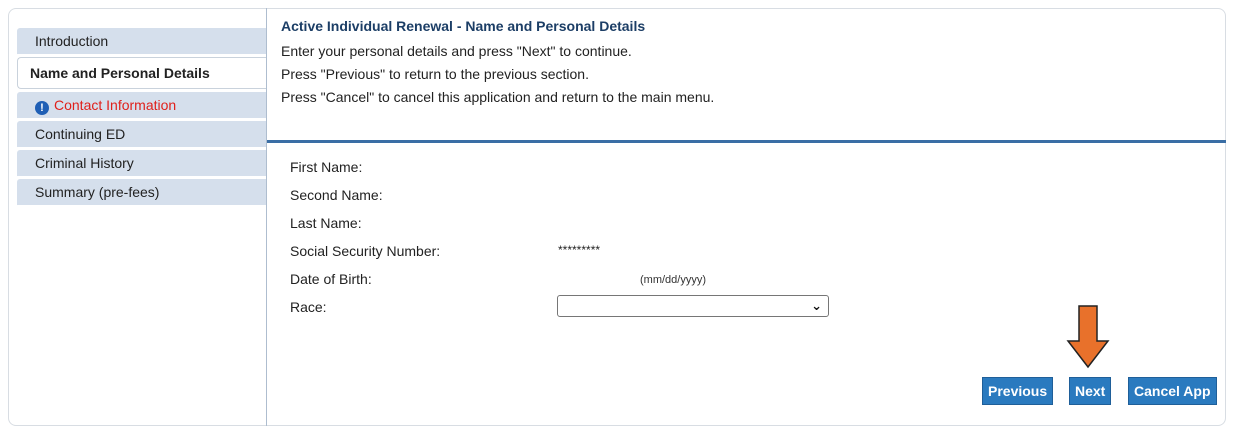 This screenshot has height=434, width=1235. What do you see at coordinates (673, 280) in the screenshot?
I see `dob-format-hint: (mm/dd/yyyy)` at bounding box center [673, 280].